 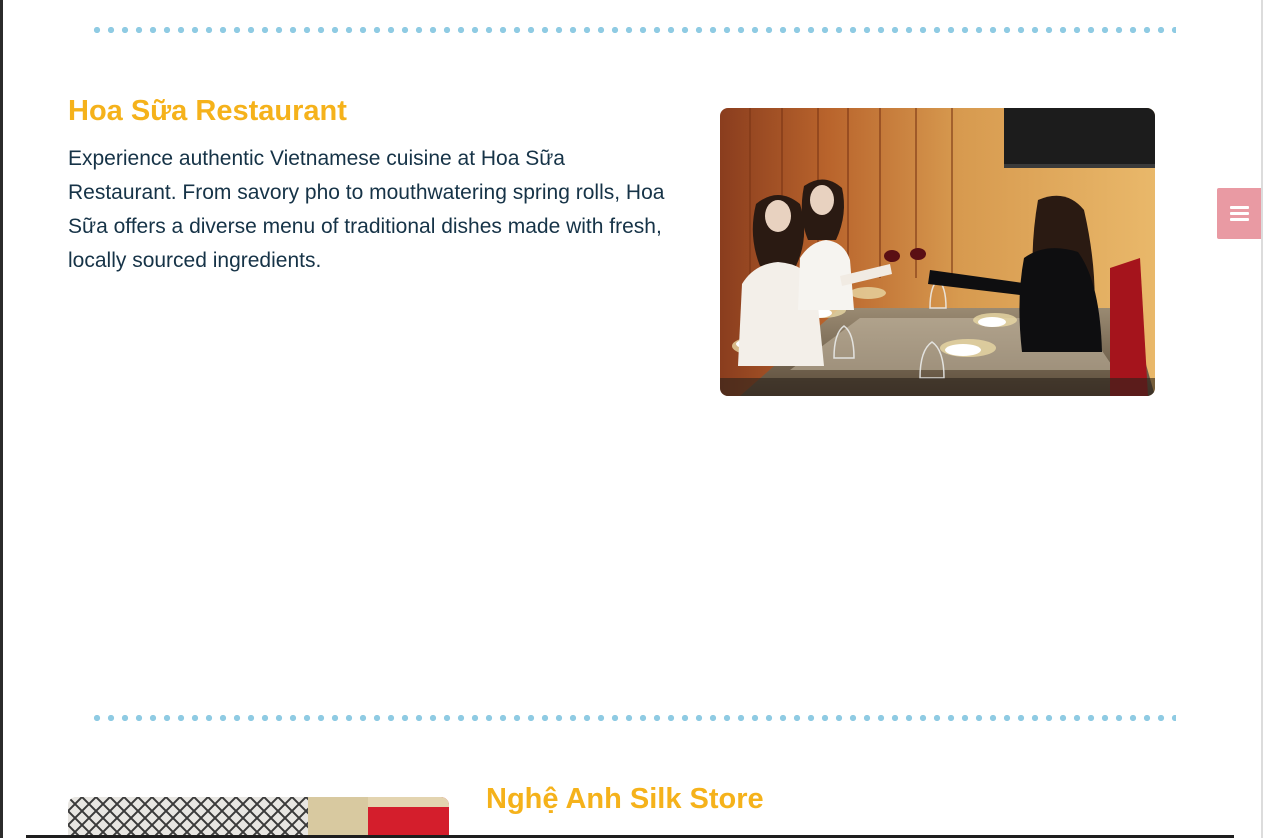 I want to click on section-title: Nghệ Anh Silk Store, so click(x=625, y=799).